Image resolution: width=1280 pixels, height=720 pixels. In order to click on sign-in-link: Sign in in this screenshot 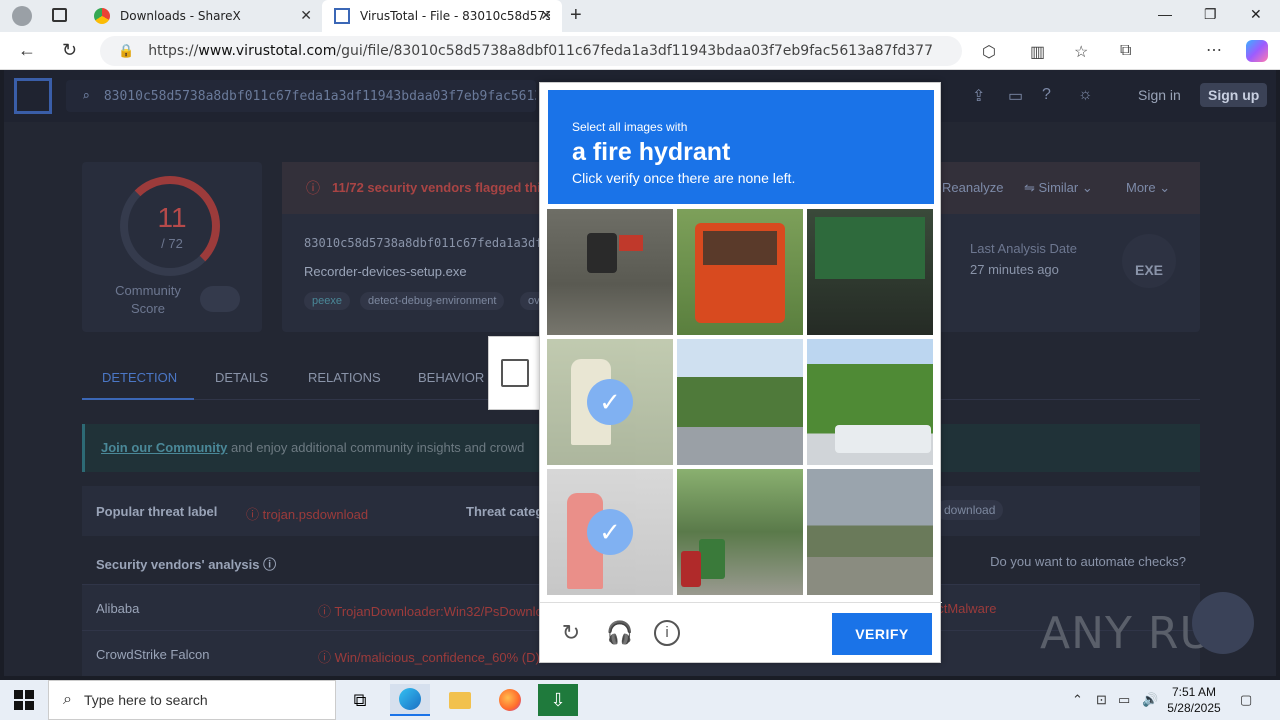, I will do `click(1159, 95)`.